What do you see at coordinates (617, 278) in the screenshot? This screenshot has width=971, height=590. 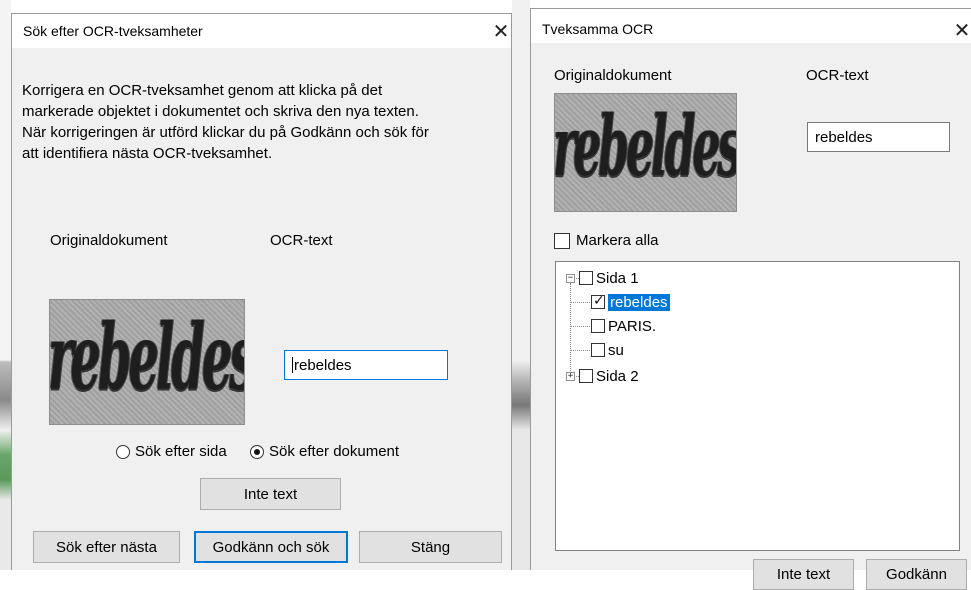 I see `tree-node-label: Sida 1` at bounding box center [617, 278].